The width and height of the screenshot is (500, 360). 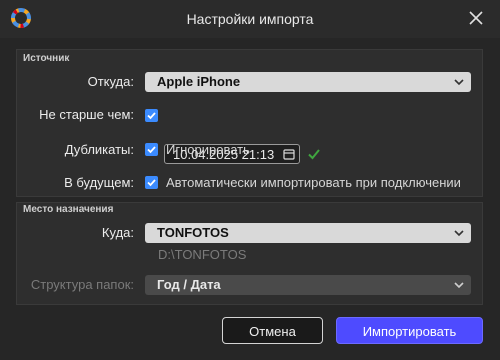 What do you see at coordinates (289, 154) in the screenshot?
I see `calendar-icon` at bounding box center [289, 154].